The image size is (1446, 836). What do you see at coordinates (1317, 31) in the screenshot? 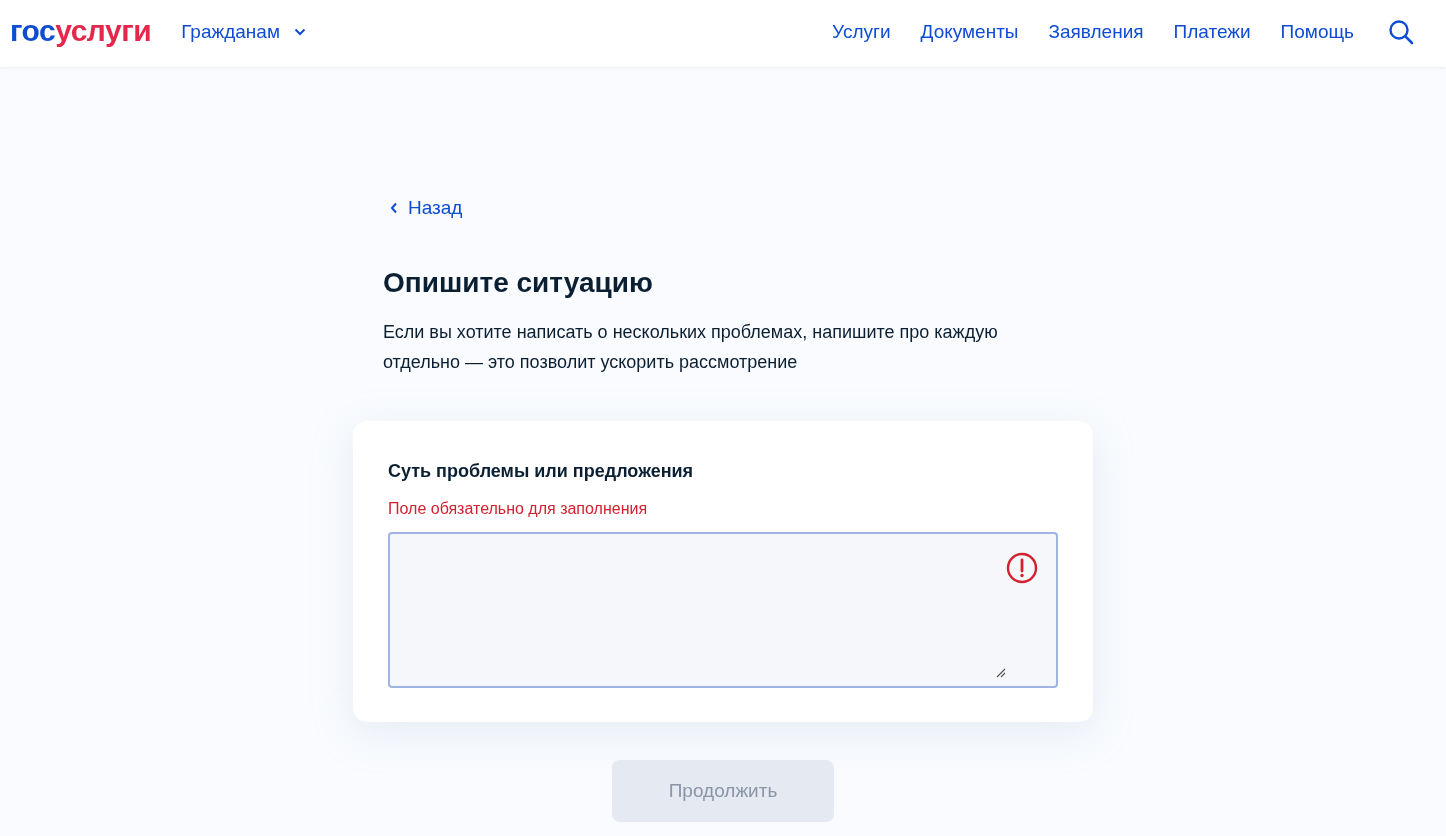
I see `nav-link: Помощь` at bounding box center [1317, 31].